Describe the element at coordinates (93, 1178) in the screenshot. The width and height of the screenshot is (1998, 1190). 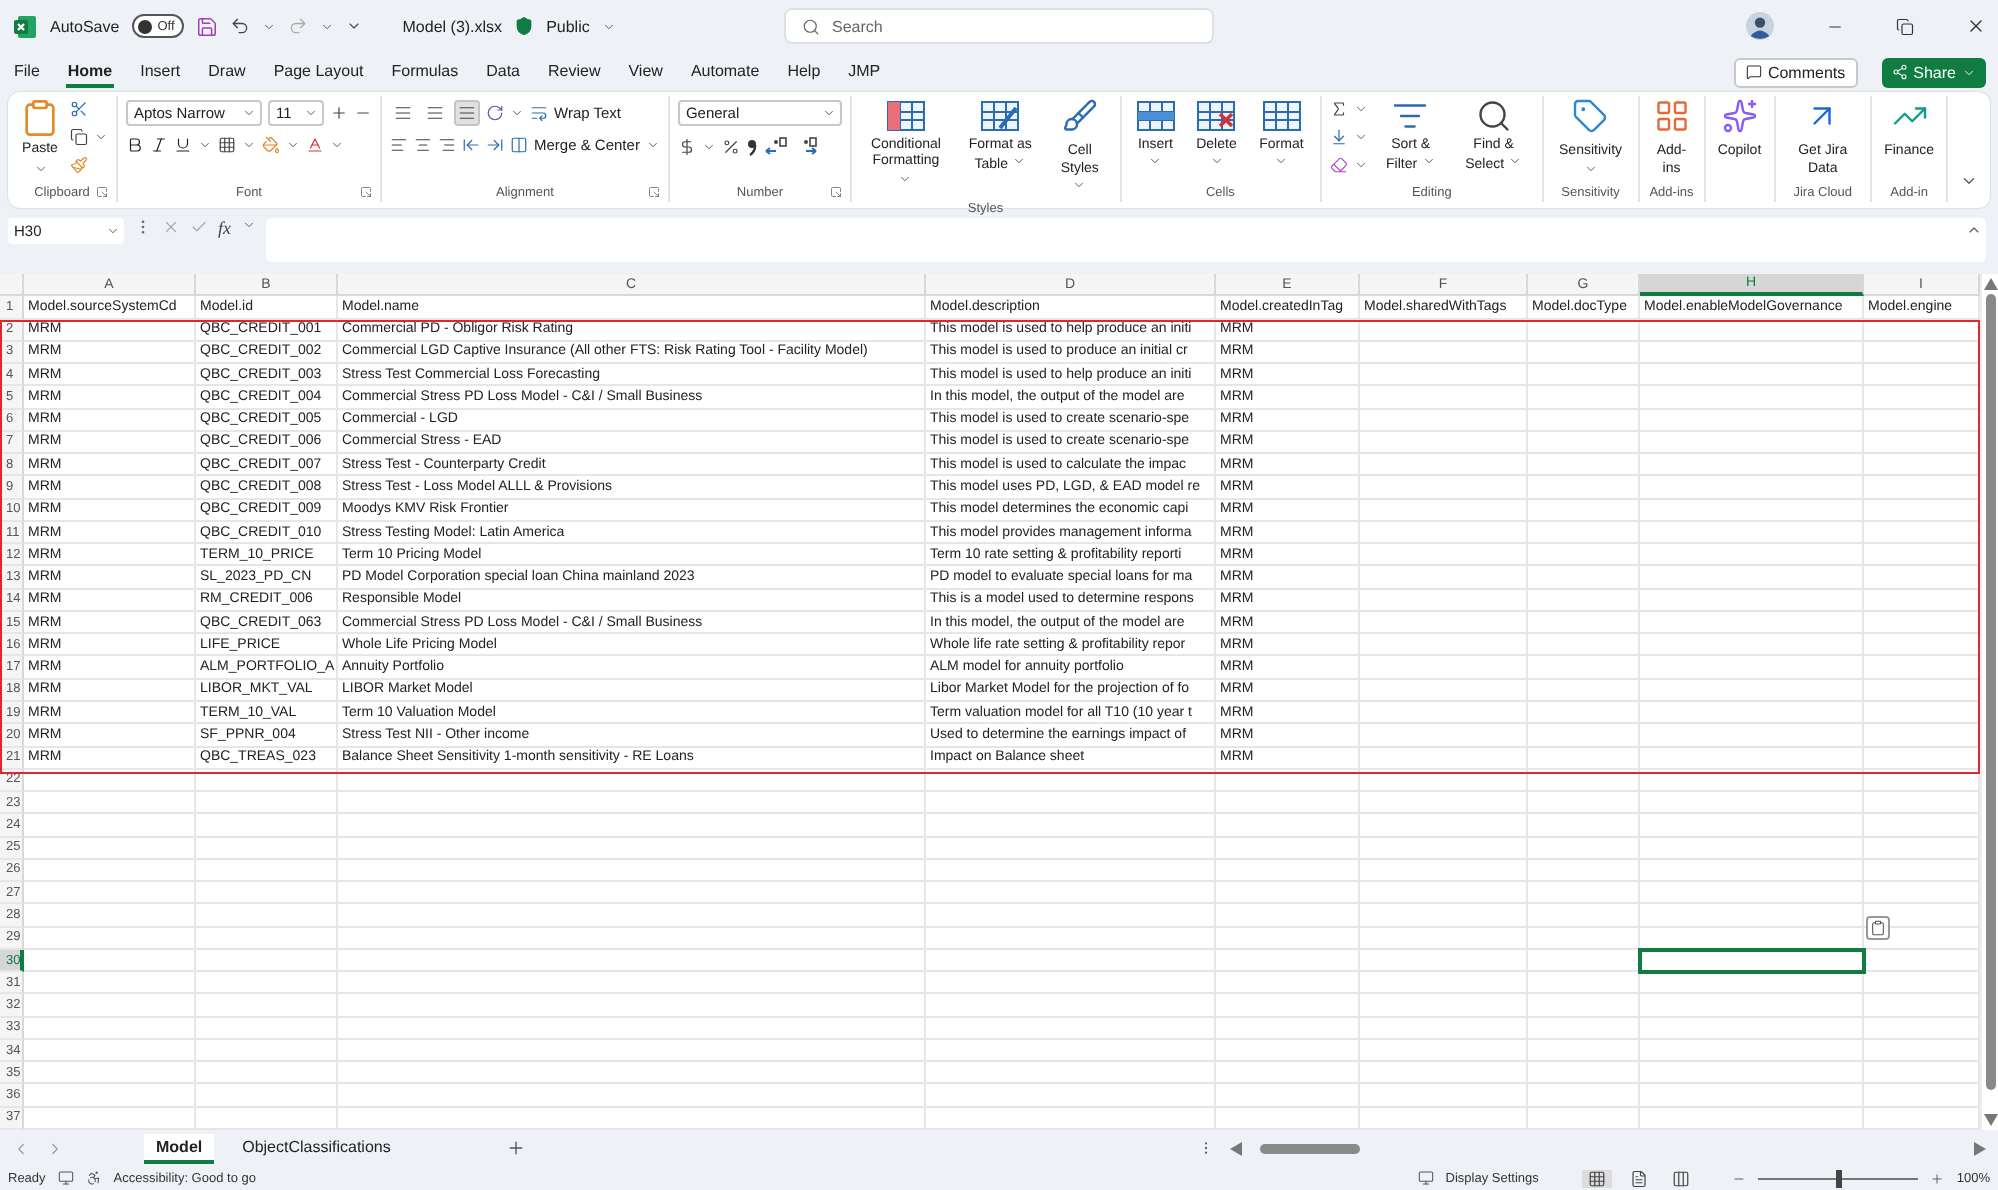
I see `accessibility-icon` at that location.